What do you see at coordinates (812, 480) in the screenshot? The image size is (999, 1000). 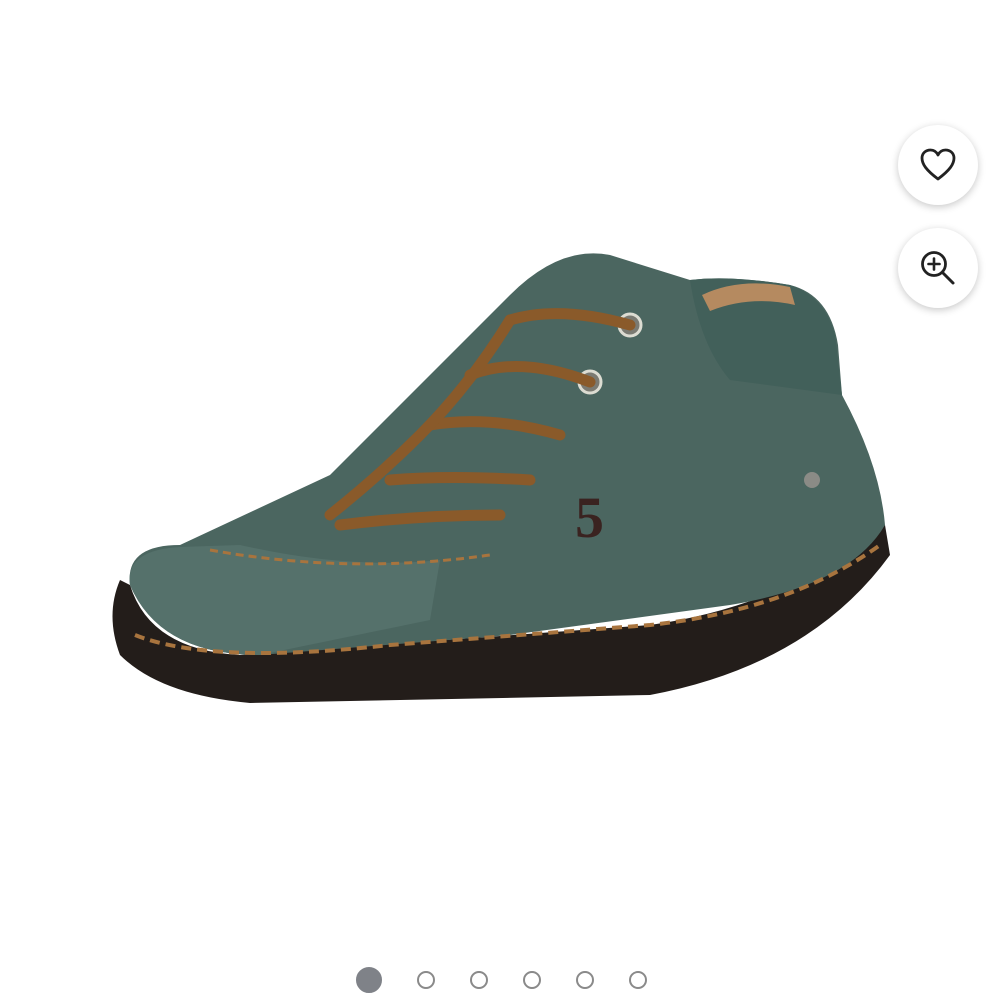 I see `shoe-rivet` at bounding box center [812, 480].